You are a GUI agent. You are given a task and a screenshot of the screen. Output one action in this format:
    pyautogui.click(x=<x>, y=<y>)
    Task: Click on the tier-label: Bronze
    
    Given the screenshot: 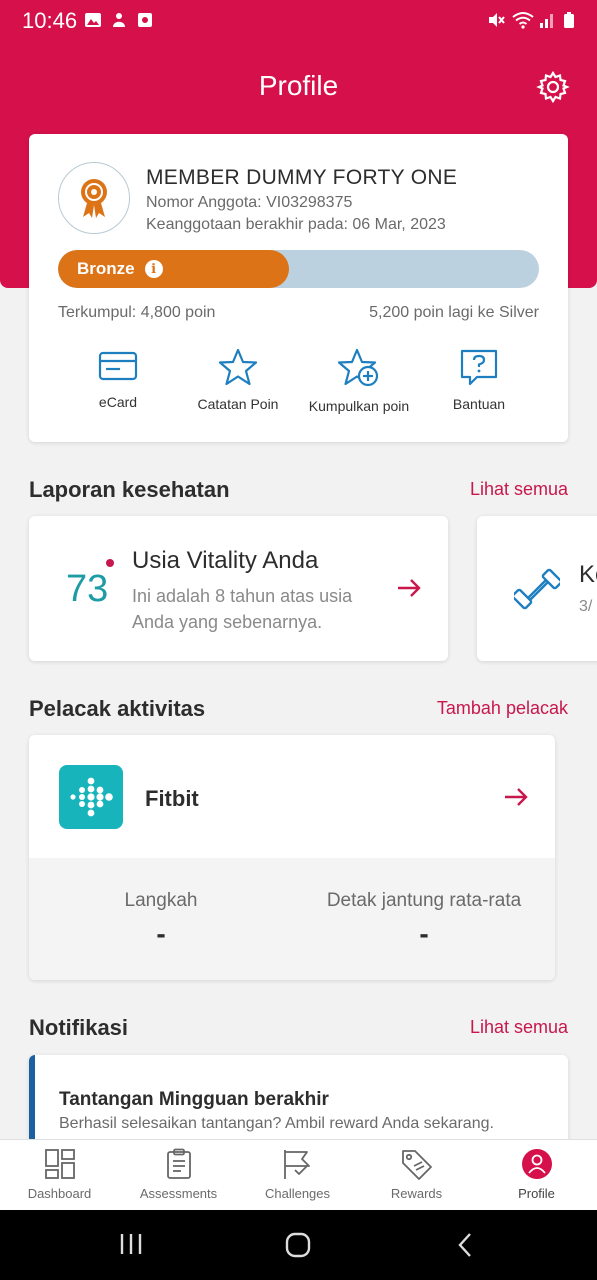 What is the action you would take?
    pyautogui.click(x=106, y=268)
    